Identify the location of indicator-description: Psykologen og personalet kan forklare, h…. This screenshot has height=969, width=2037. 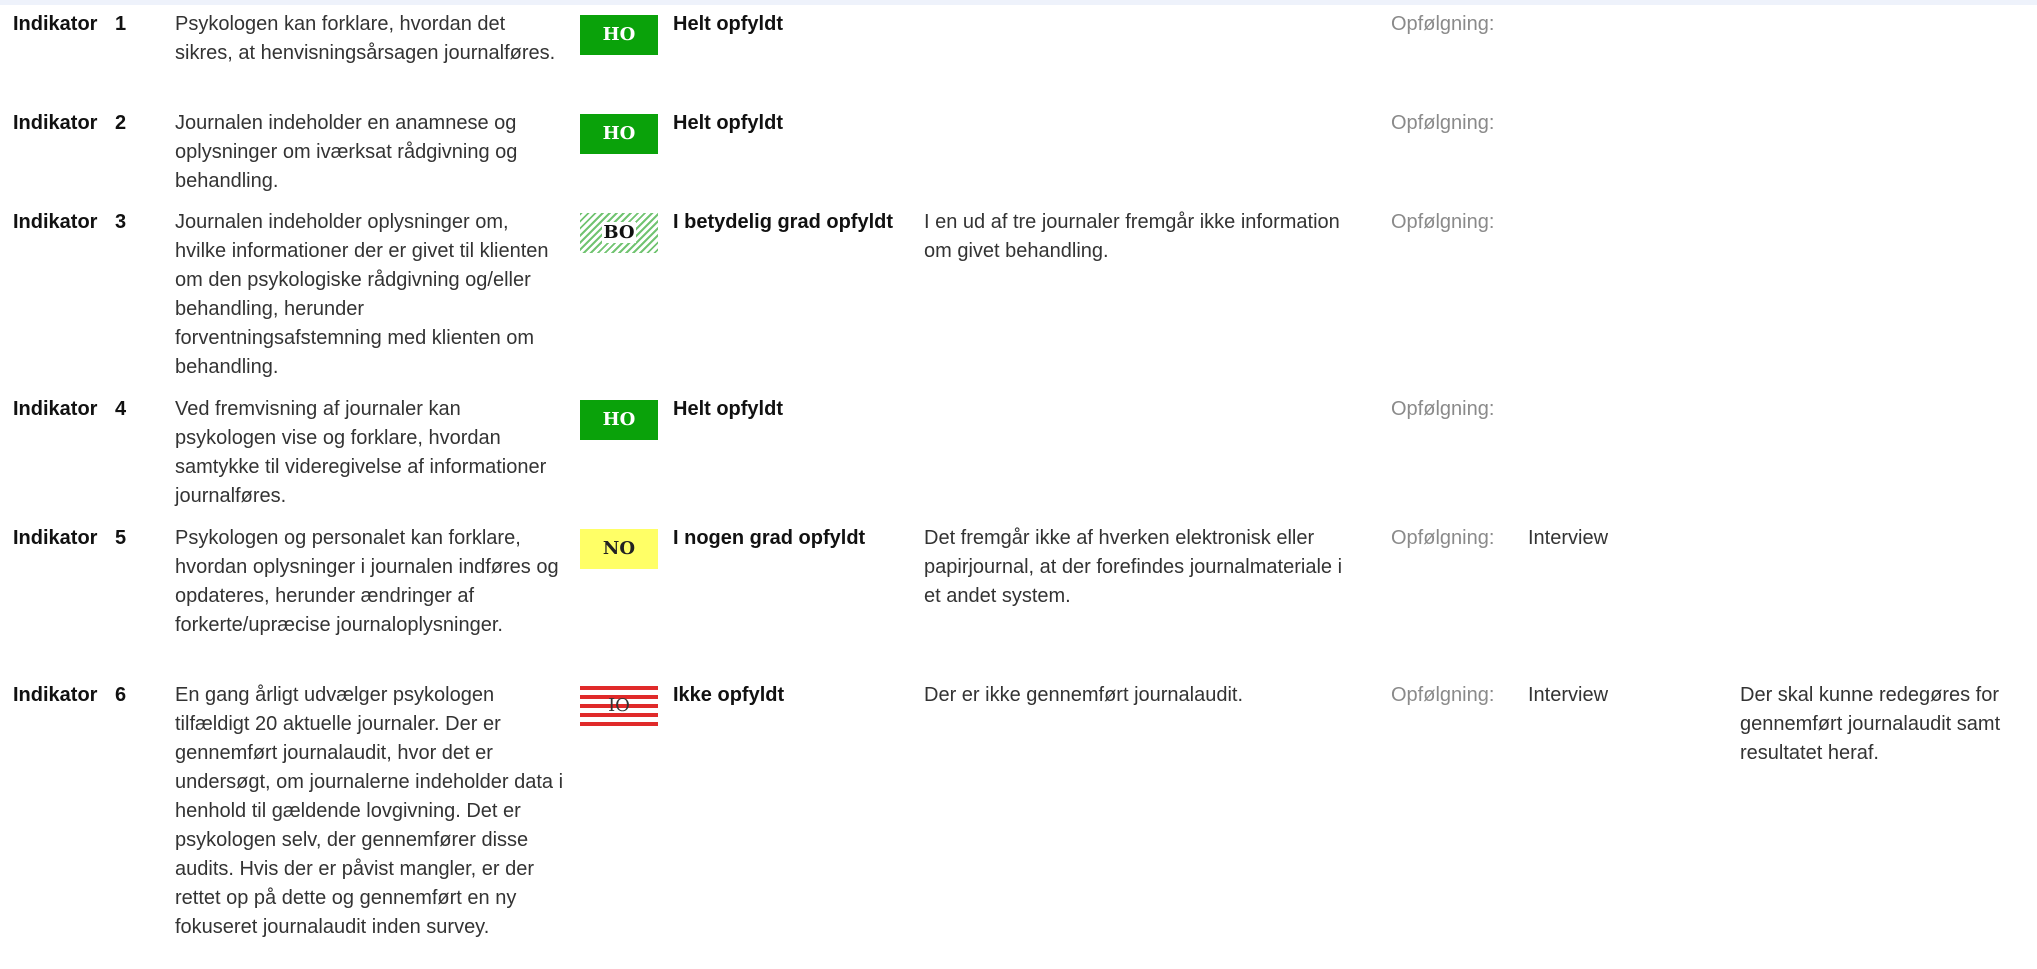
(367, 581).